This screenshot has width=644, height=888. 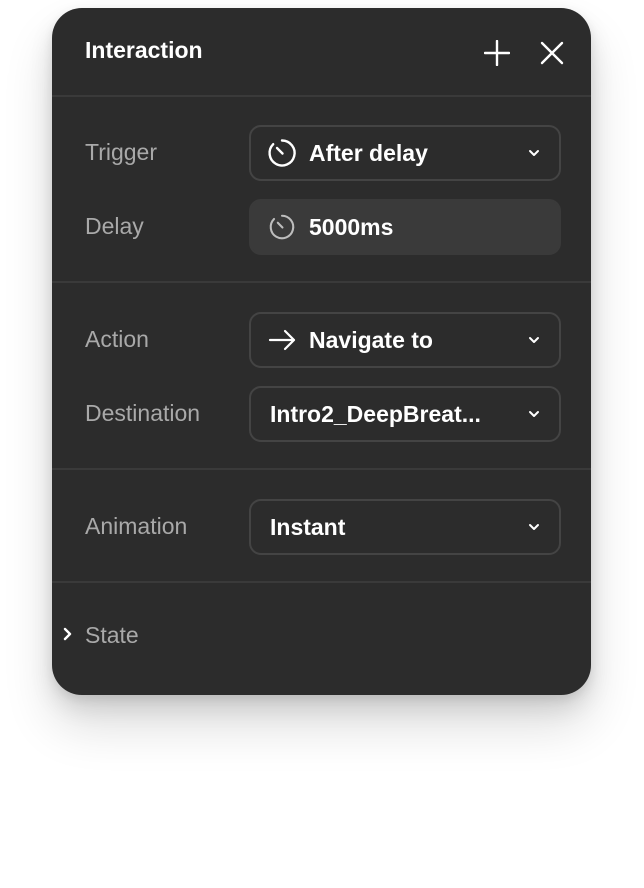 I want to click on plus-icon, so click(x=497, y=53).